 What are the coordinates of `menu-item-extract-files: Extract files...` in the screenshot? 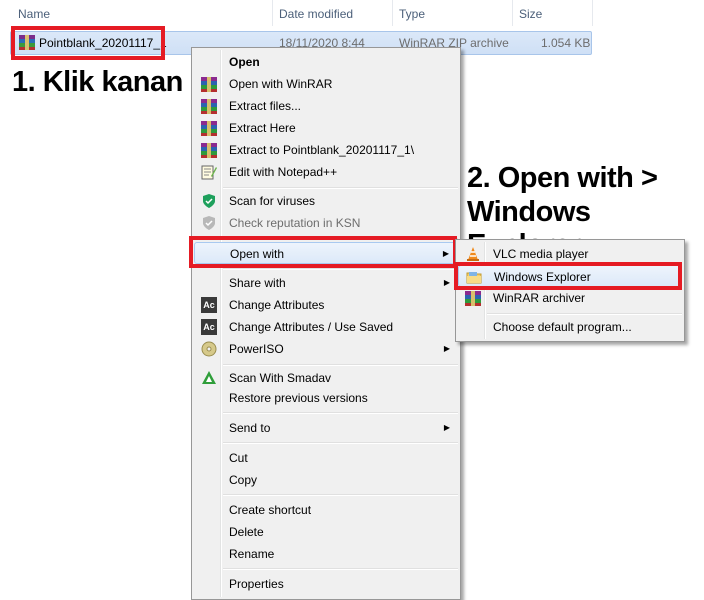 It's located at (326, 106).